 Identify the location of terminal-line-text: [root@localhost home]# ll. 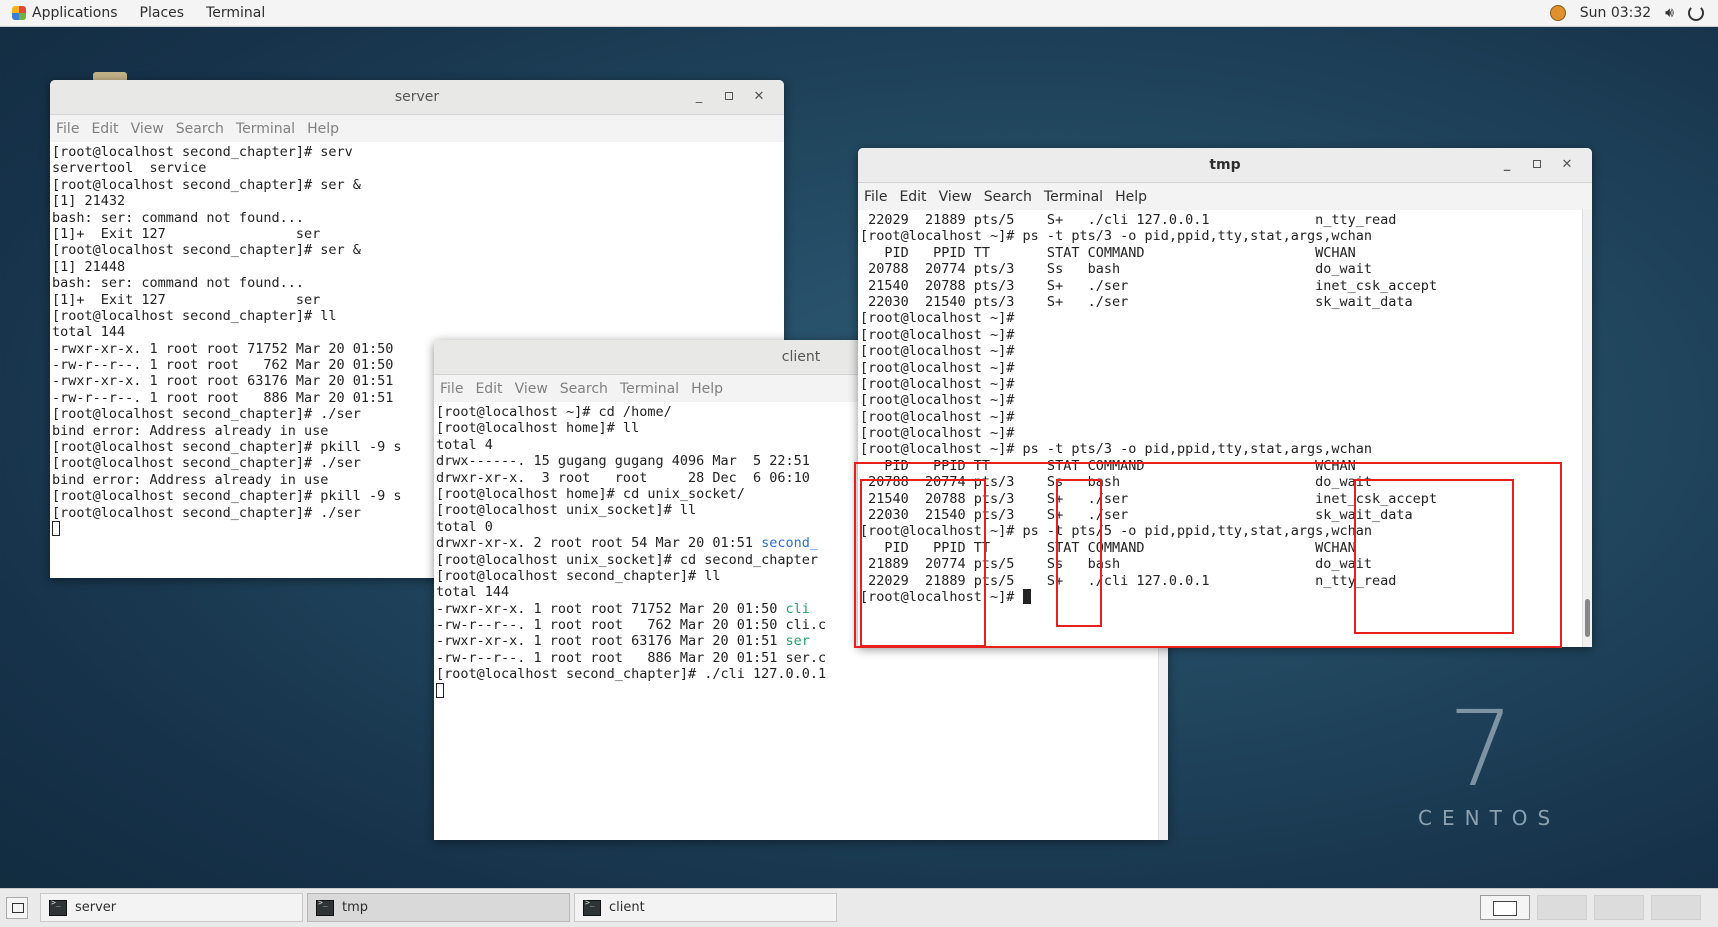
(538, 428).